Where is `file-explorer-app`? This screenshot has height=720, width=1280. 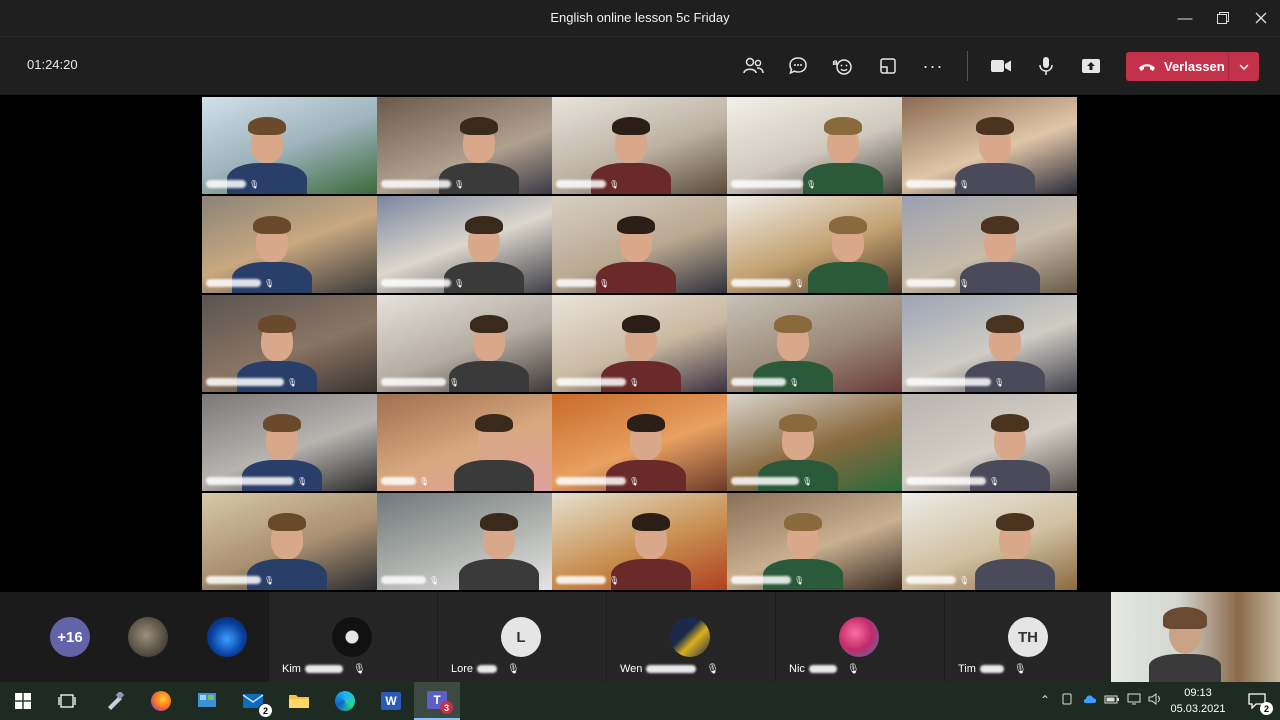
file-explorer-app is located at coordinates (299, 701).